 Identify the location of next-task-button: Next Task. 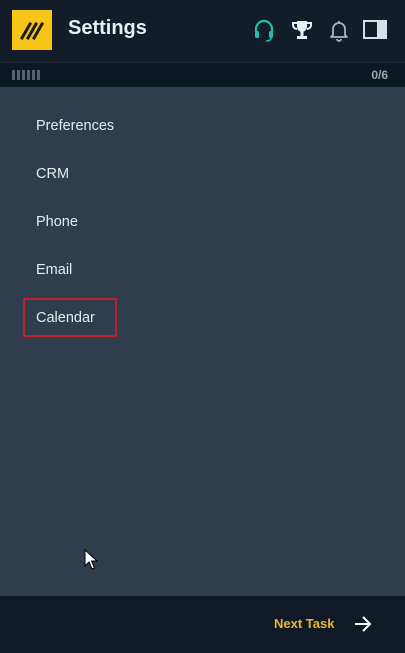
(304, 623).